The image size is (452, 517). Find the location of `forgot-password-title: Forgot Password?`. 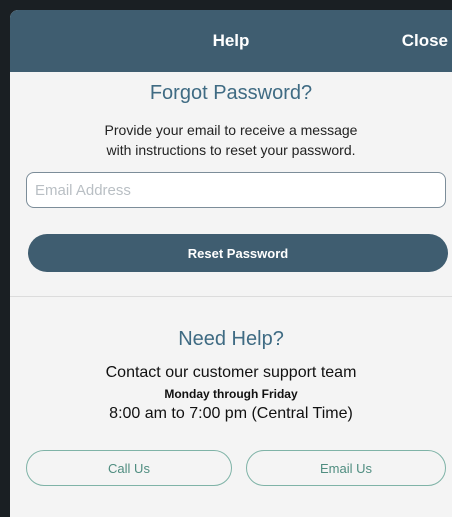

forgot-password-title: Forgot Password? is located at coordinates (231, 93).